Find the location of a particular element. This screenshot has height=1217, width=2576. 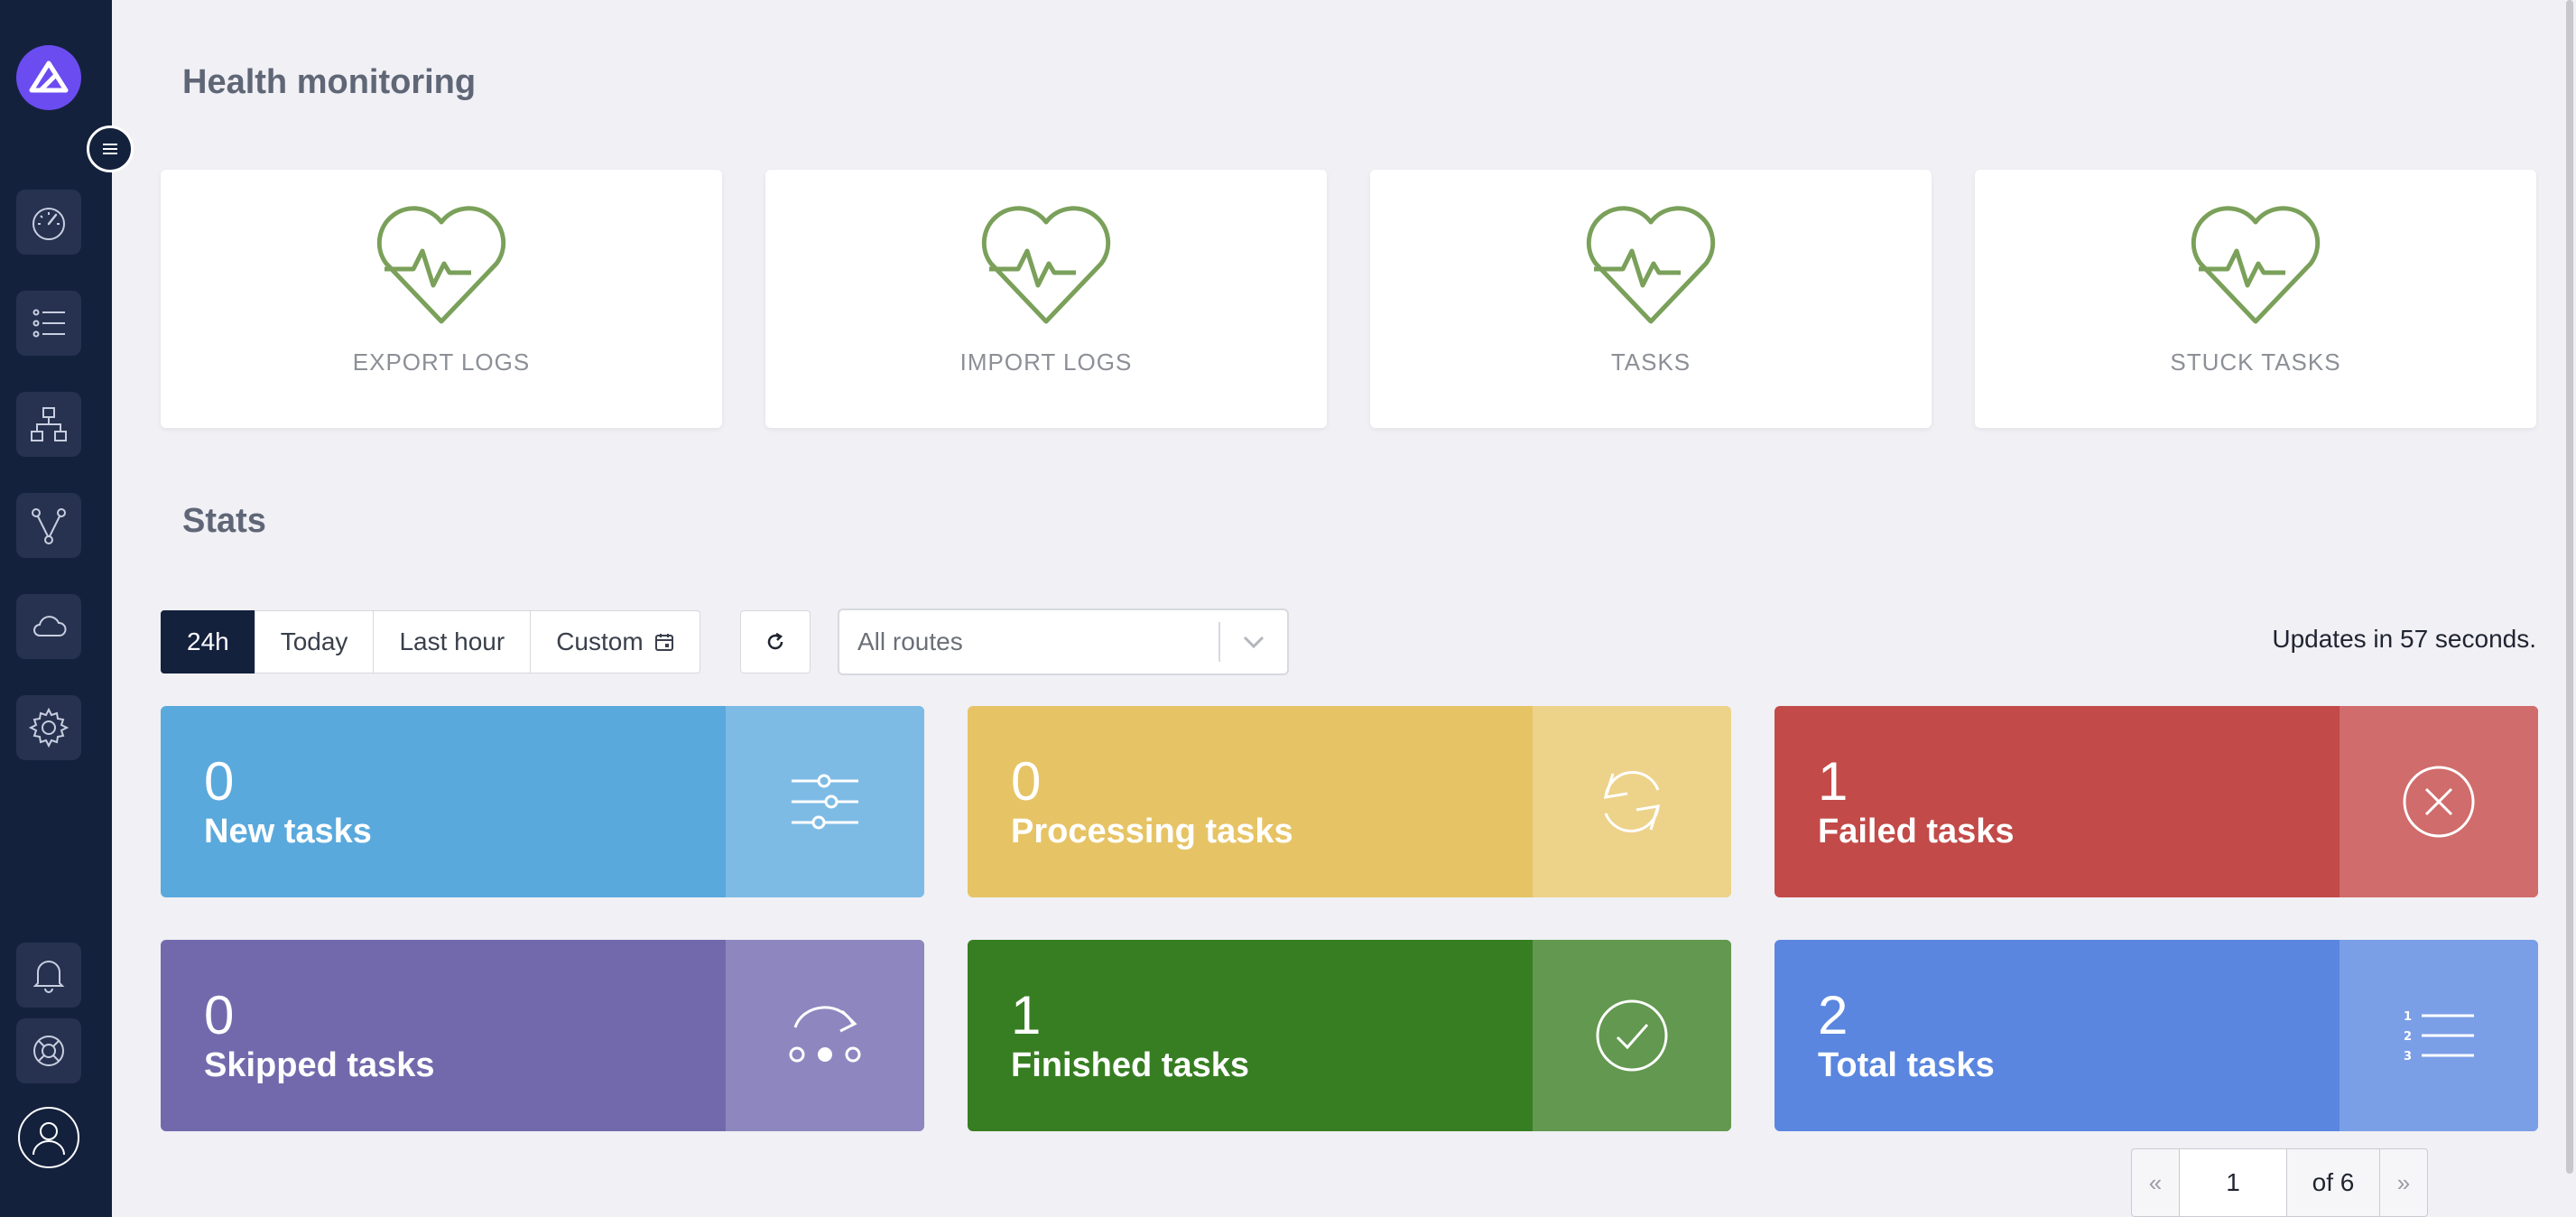

logo-icon is located at coordinates (49, 76).